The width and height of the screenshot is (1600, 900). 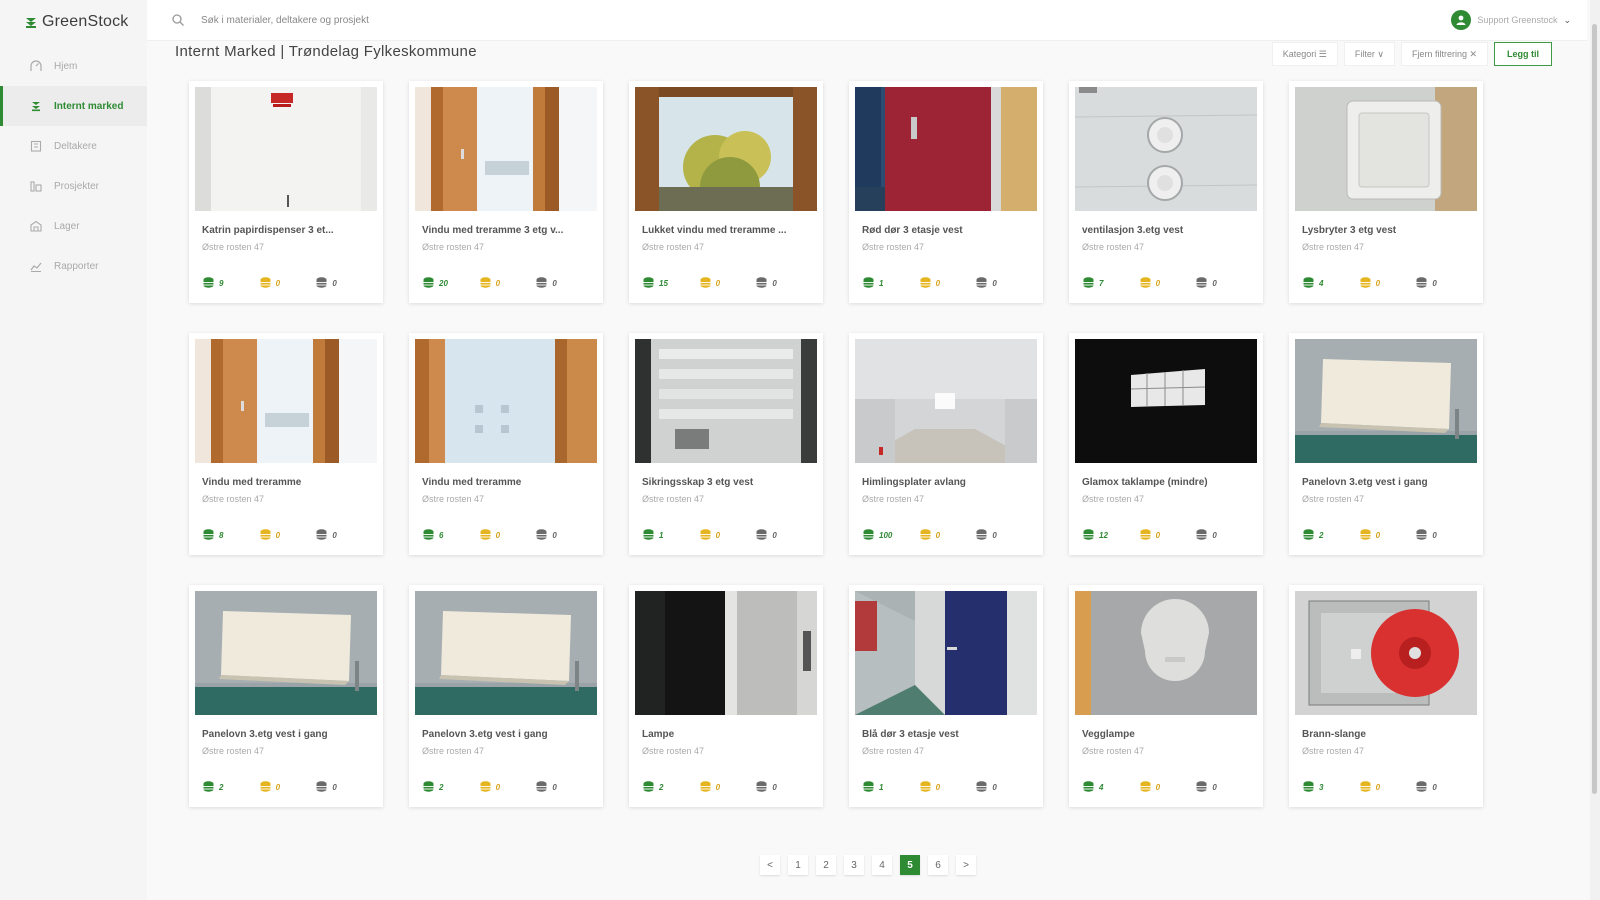 I want to click on pagination-page-6: 6, so click(x=938, y=865).